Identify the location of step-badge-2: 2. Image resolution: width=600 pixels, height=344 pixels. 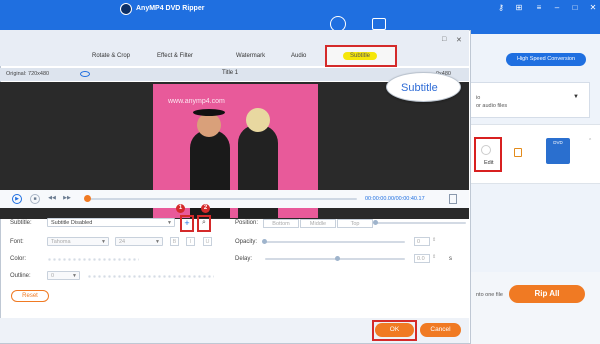
(205, 208).